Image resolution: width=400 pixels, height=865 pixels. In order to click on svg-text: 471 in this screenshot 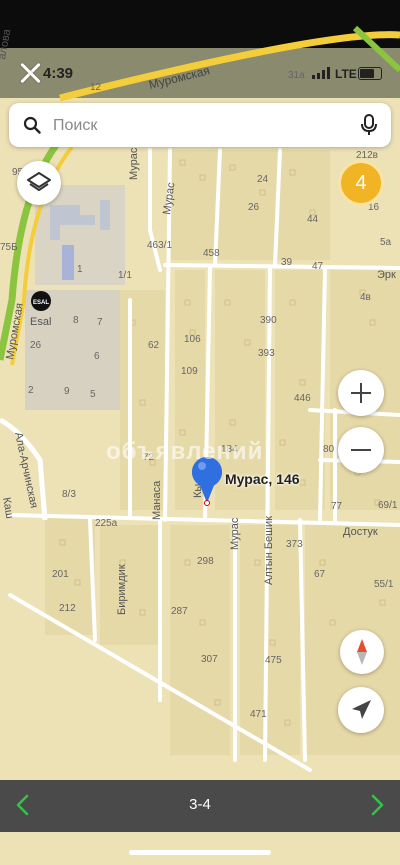, I will do `click(258, 714)`.